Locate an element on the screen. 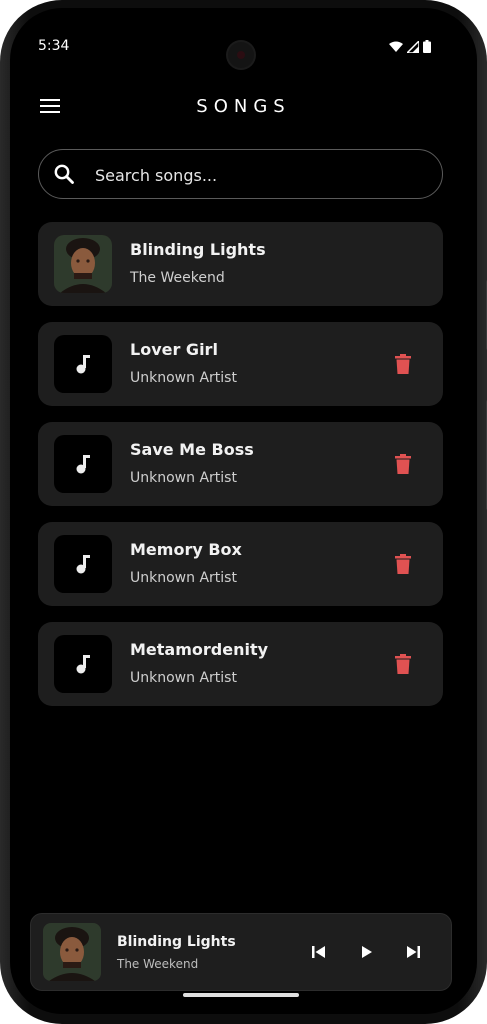 The height and width of the screenshot is (1024, 487). status-bar: 5:34 is located at coordinates (243, 38).